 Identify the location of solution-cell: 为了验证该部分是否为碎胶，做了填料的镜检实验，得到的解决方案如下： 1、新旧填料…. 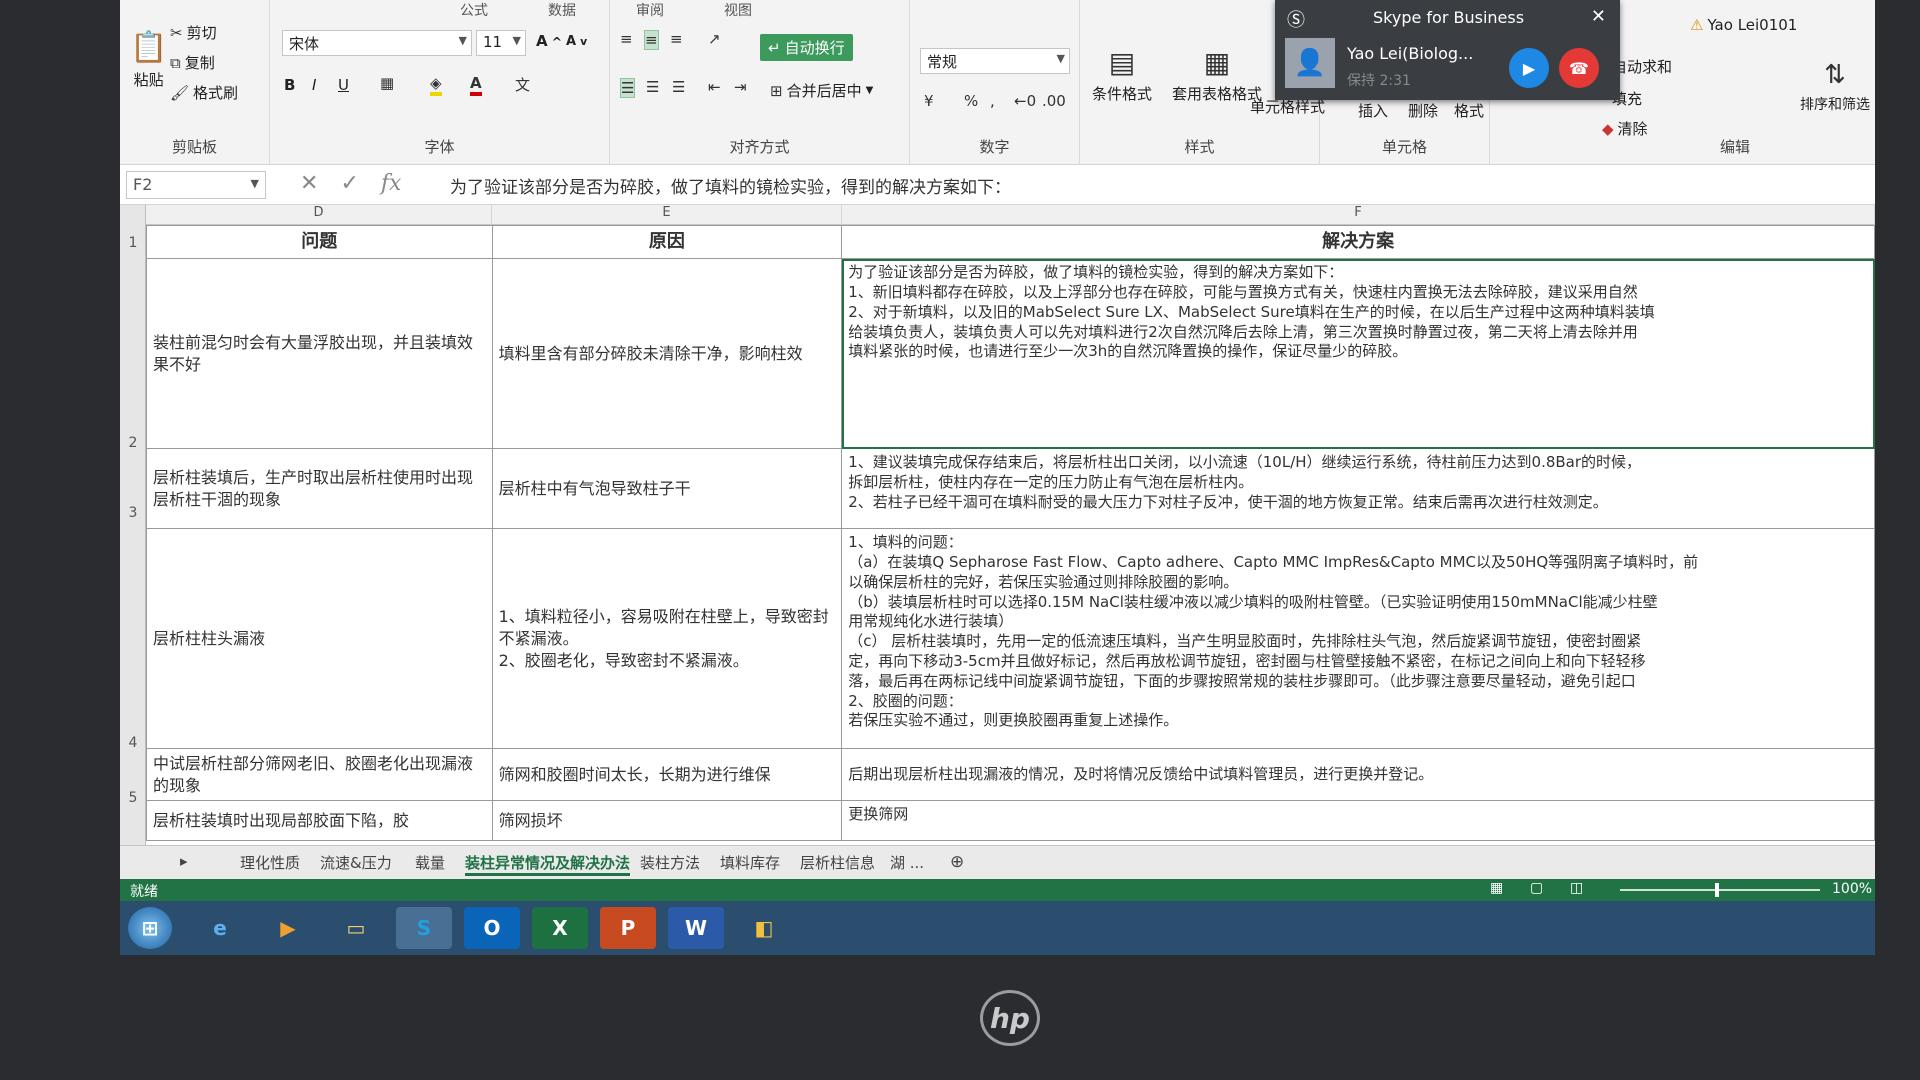
(1358, 354).